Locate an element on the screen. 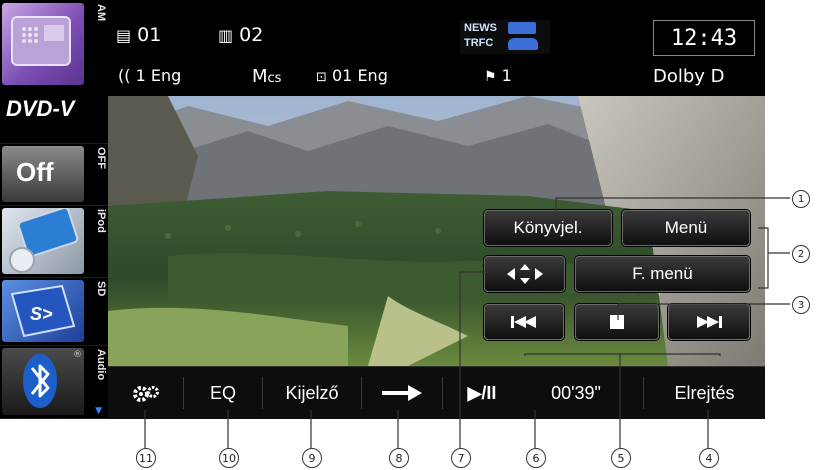 The image size is (817, 470). next-page-button is located at coordinates (402, 393).